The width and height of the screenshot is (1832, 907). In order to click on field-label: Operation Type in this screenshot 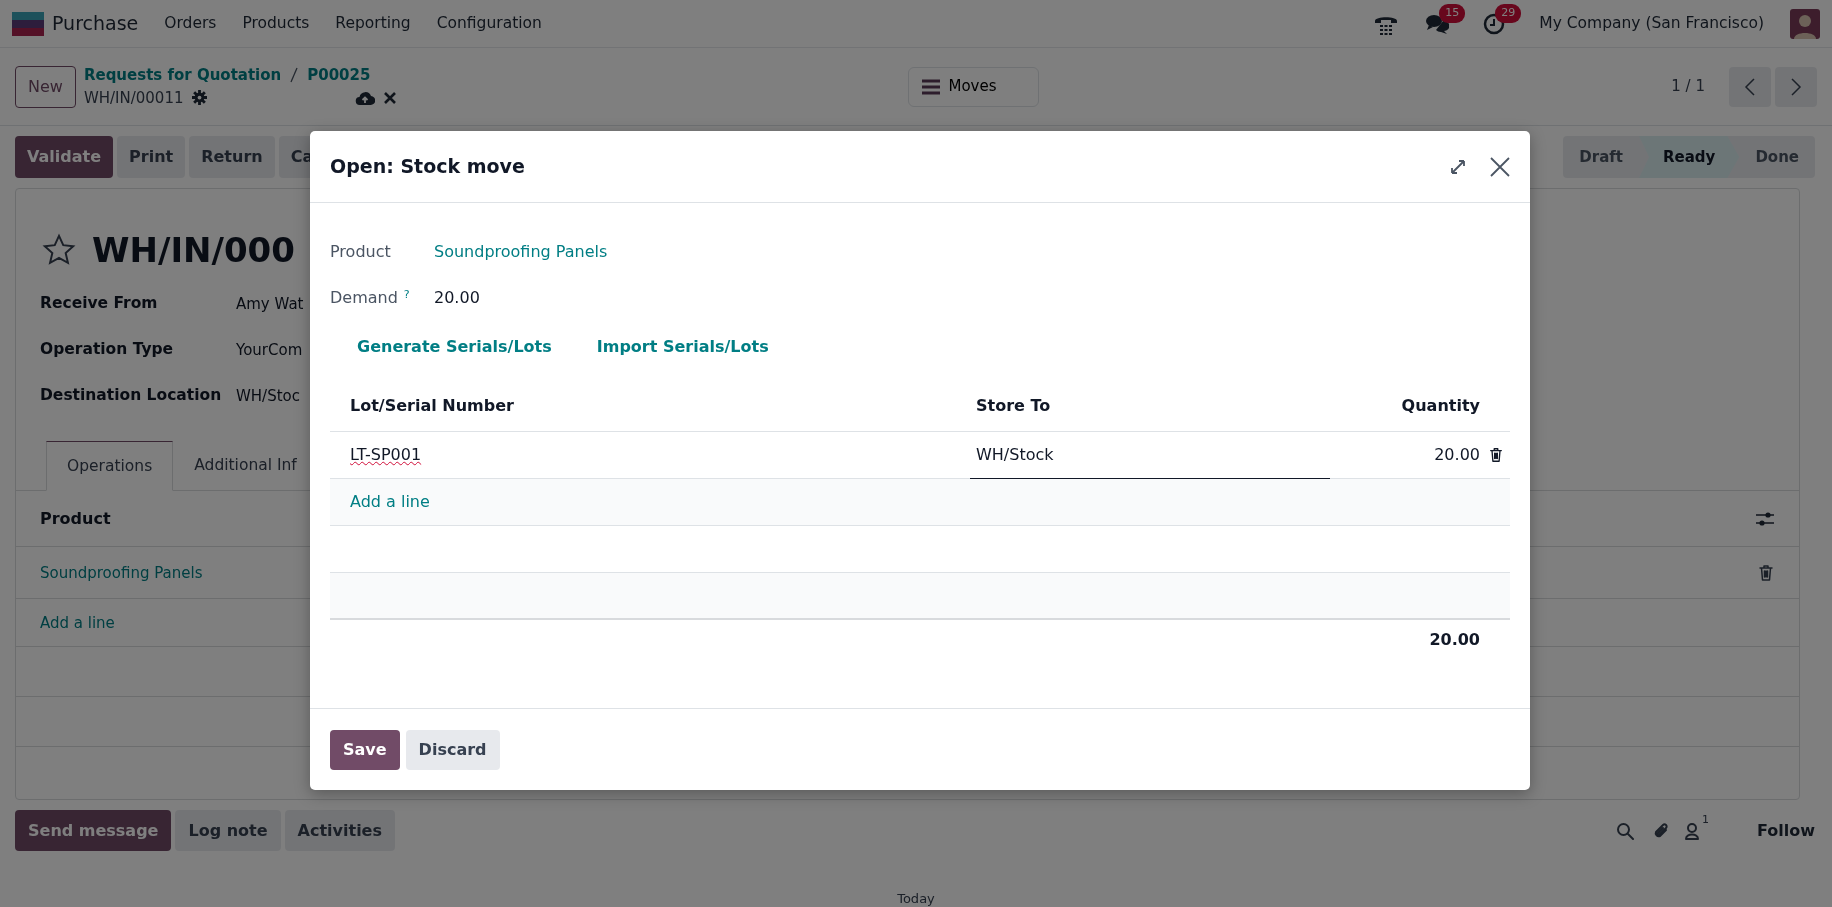, I will do `click(107, 350)`.